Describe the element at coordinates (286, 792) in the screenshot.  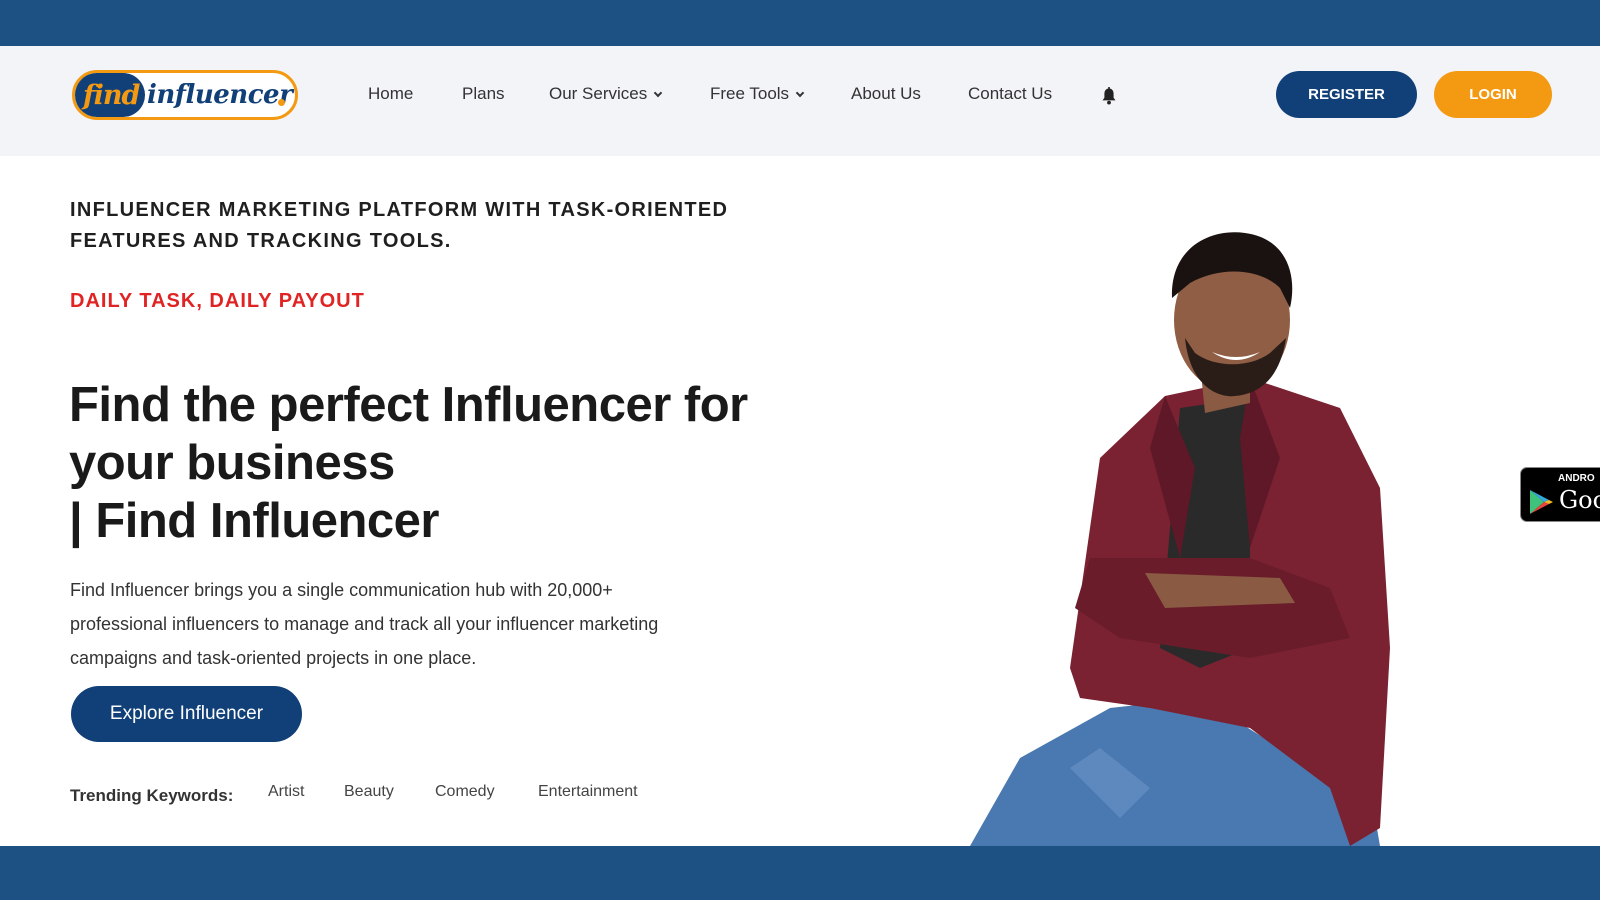
I see `keyword-artist: Artist` at that location.